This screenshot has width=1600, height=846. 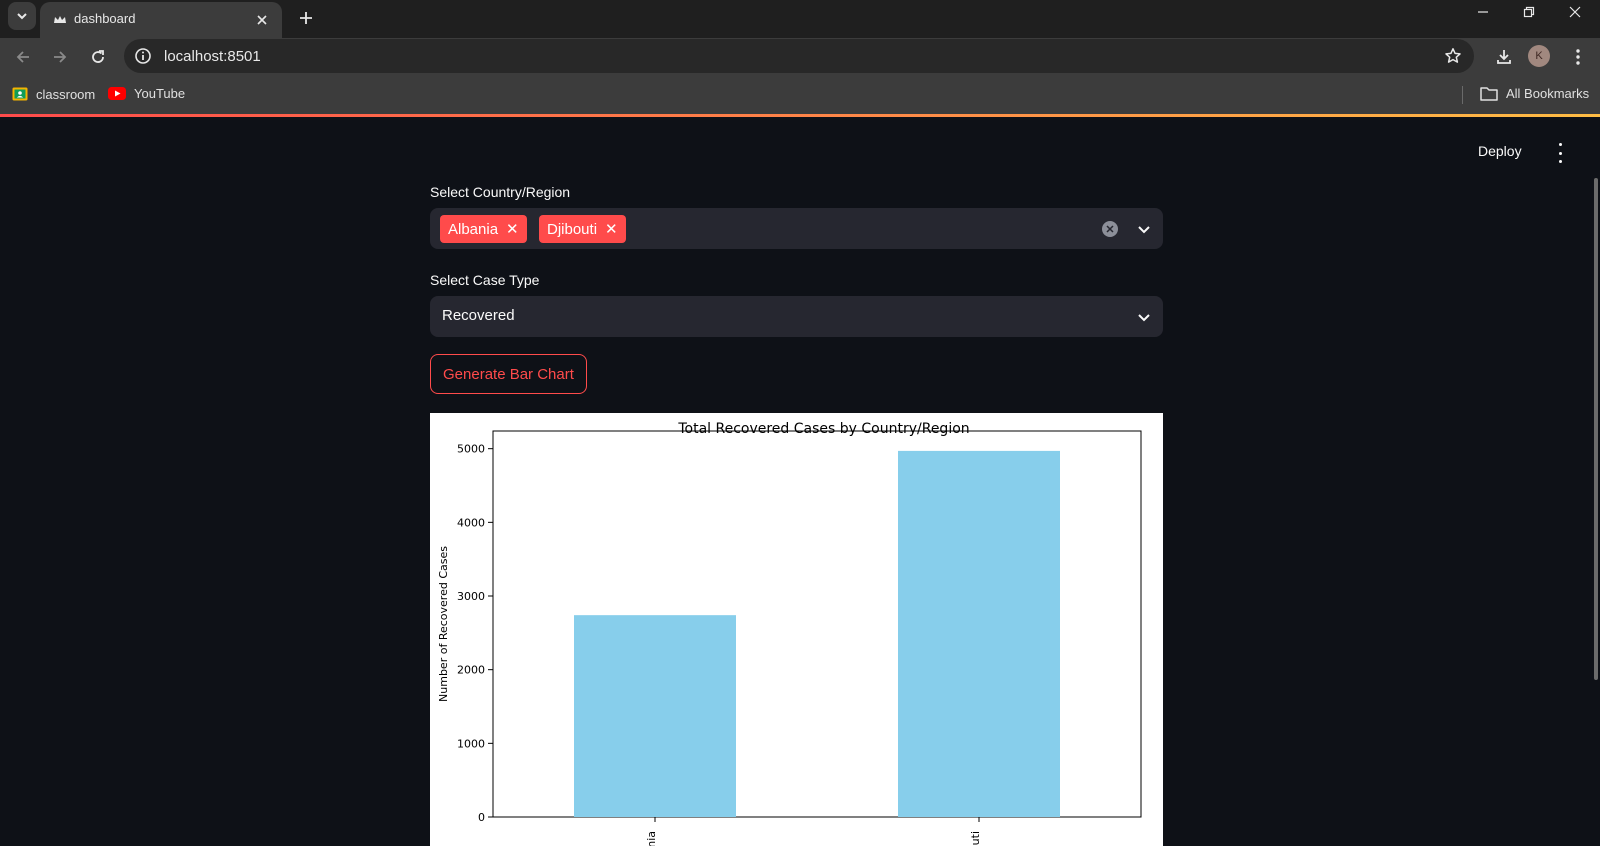 I want to click on address-bar: localhost:8501, so click(x=799, y=56).